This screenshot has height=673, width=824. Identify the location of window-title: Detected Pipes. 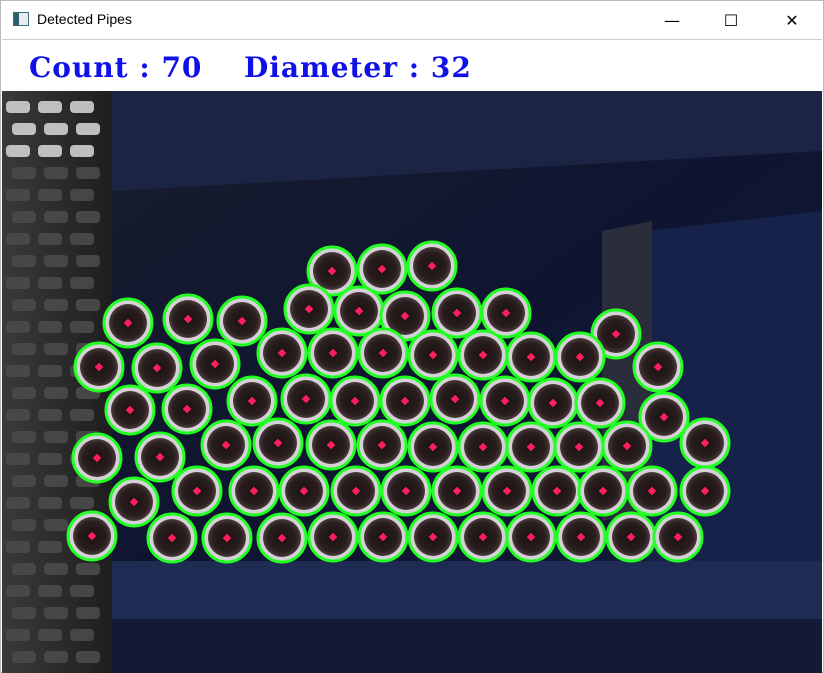
(84, 19).